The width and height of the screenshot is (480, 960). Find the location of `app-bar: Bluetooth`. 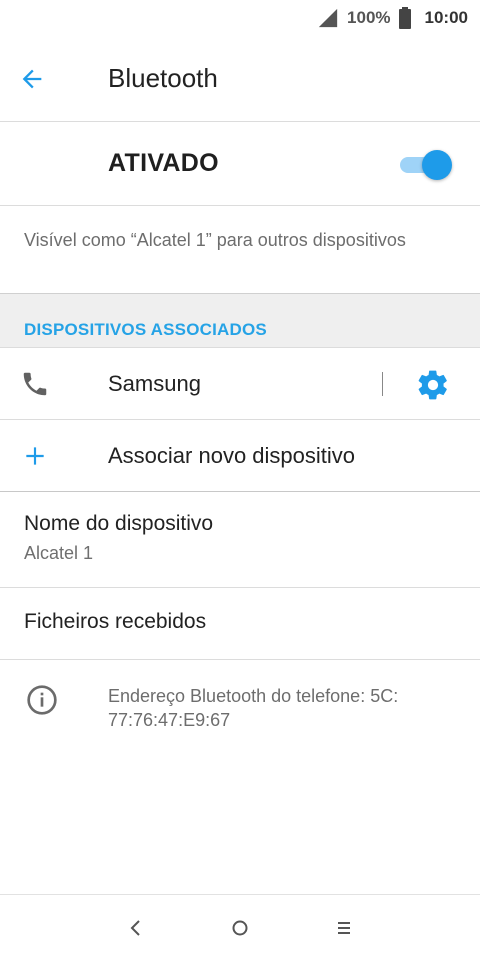

app-bar: Bluetooth is located at coordinates (240, 79).